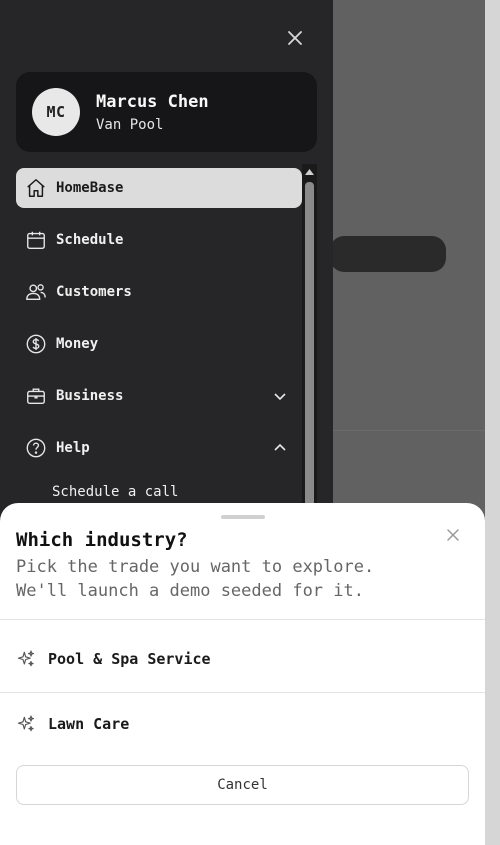  I want to click on dollar-icon, so click(36, 344).